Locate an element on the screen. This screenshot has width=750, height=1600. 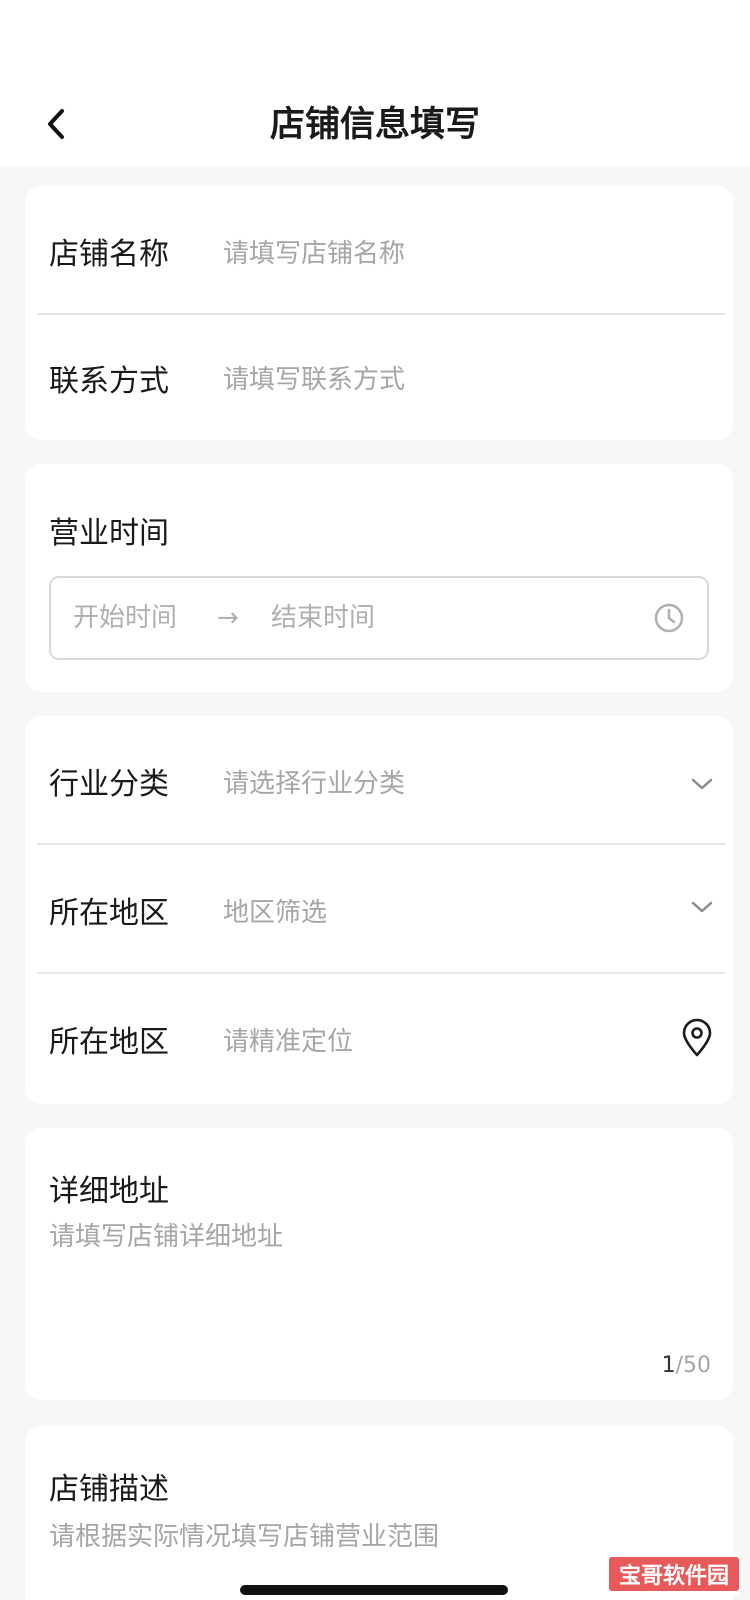
business-hours-card: 营业时间 开始时间 → 结束时间 is located at coordinates (379, 578).